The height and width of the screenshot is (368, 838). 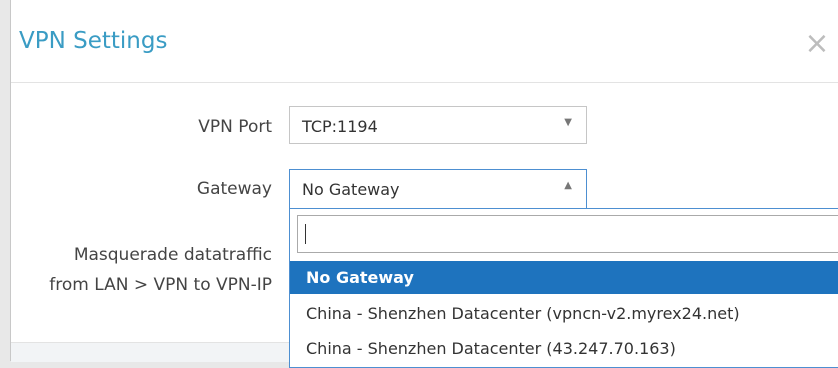 What do you see at coordinates (568, 122) in the screenshot?
I see `chevron-down-icon: ▼` at bounding box center [568, 122].